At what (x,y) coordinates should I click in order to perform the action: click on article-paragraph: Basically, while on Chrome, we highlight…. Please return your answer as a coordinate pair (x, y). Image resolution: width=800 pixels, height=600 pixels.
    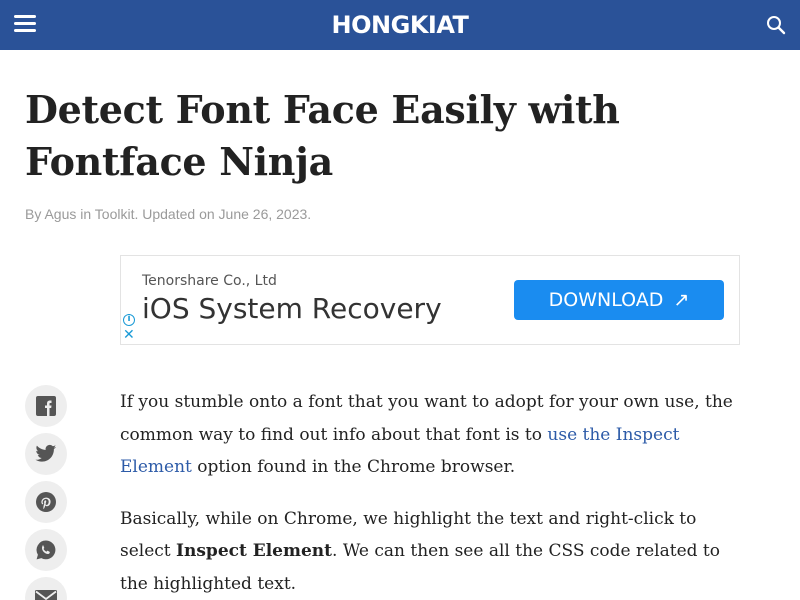
    Looking at the image, I should click on (432, 551).